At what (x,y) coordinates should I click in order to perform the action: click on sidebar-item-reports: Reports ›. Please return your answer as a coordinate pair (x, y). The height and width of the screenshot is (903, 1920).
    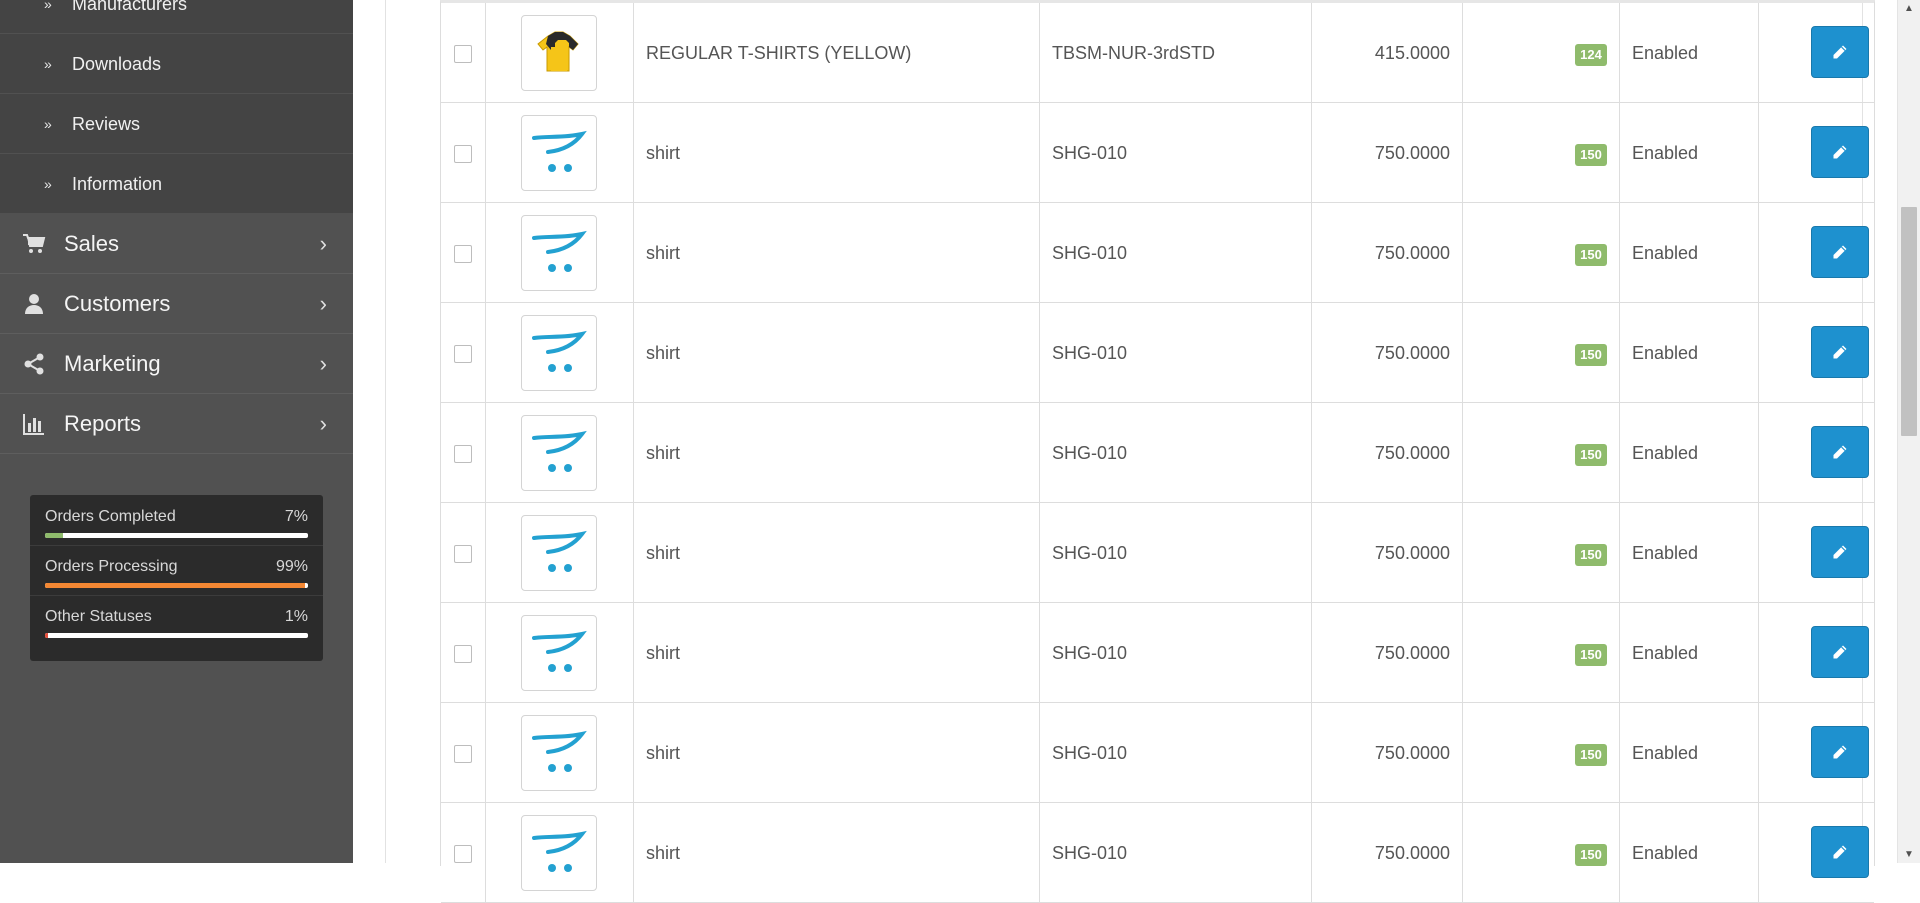
    Looking at the image, I should click on (176, 424).